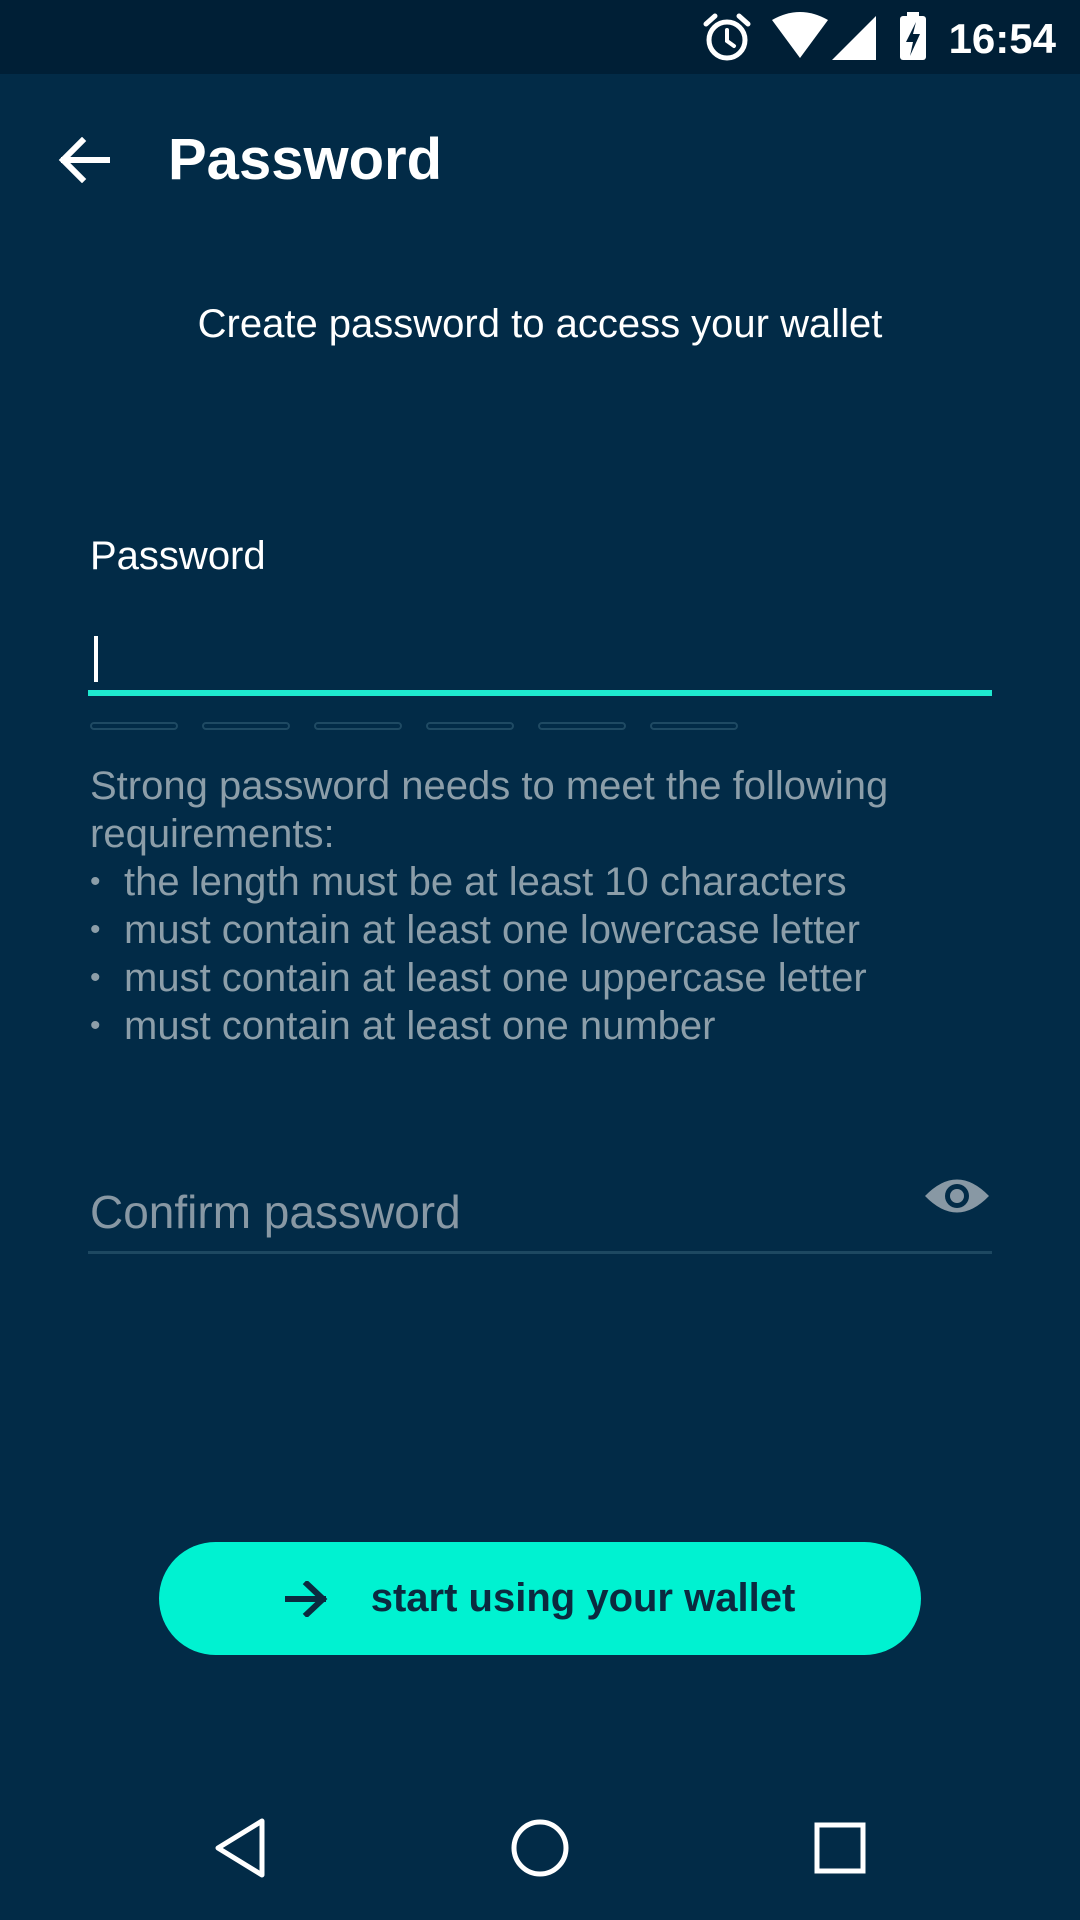  I want to click on eye-icon, so click(957, 1196).